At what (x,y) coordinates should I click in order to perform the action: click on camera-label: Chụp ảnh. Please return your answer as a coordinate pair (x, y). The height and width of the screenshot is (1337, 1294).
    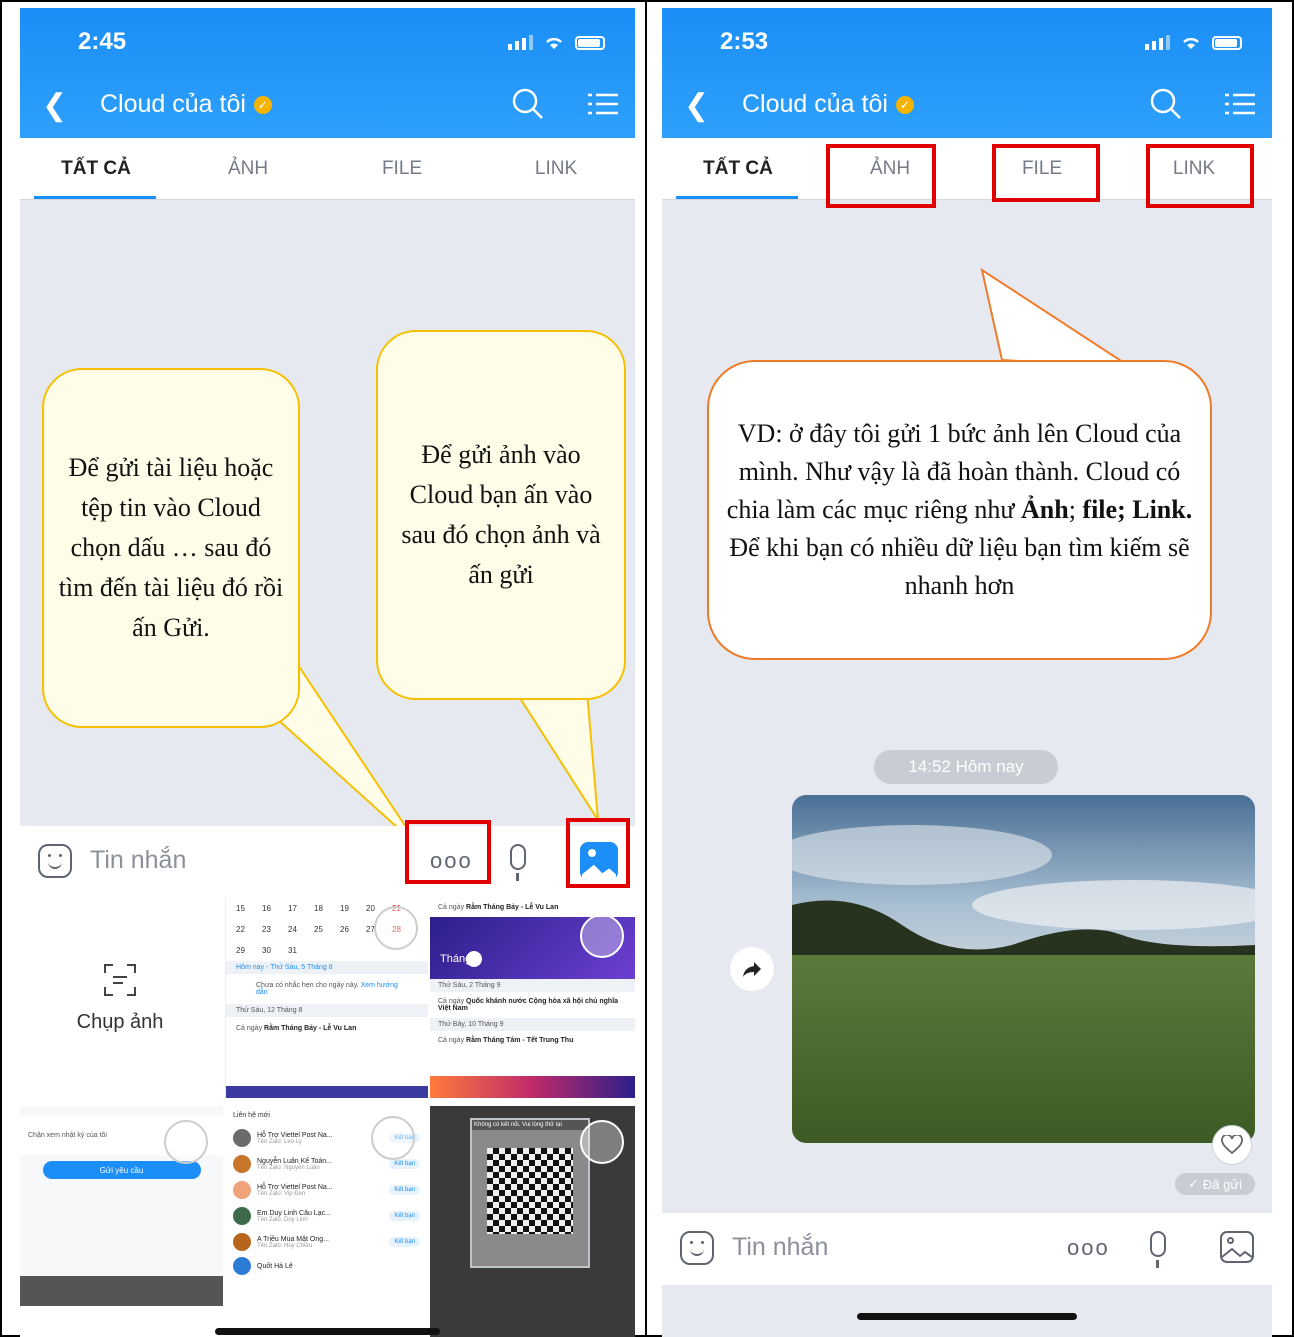
    Looking at the image, I should click on (120, 1021).